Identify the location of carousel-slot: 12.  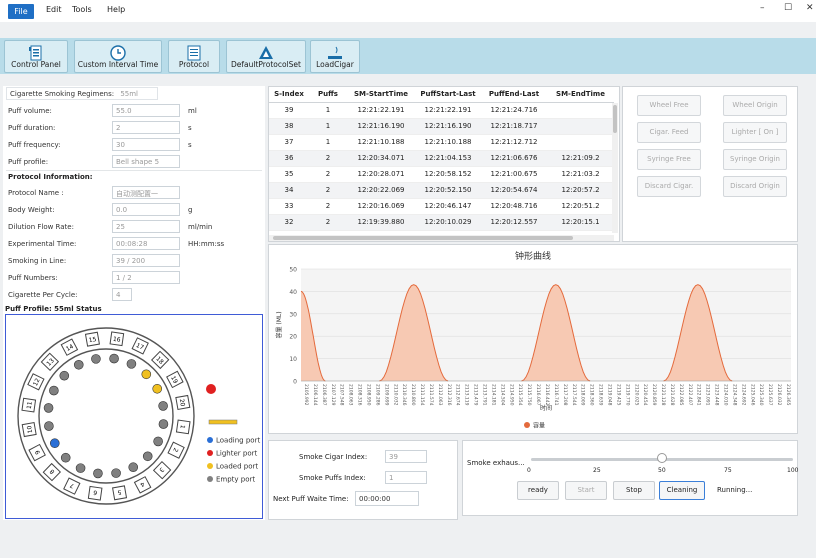
(36, 382).